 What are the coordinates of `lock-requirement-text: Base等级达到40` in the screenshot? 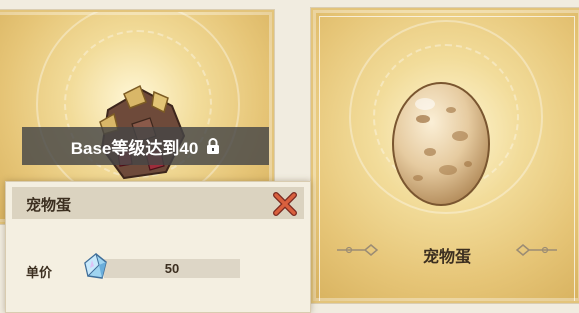 It's located at (134, 148).